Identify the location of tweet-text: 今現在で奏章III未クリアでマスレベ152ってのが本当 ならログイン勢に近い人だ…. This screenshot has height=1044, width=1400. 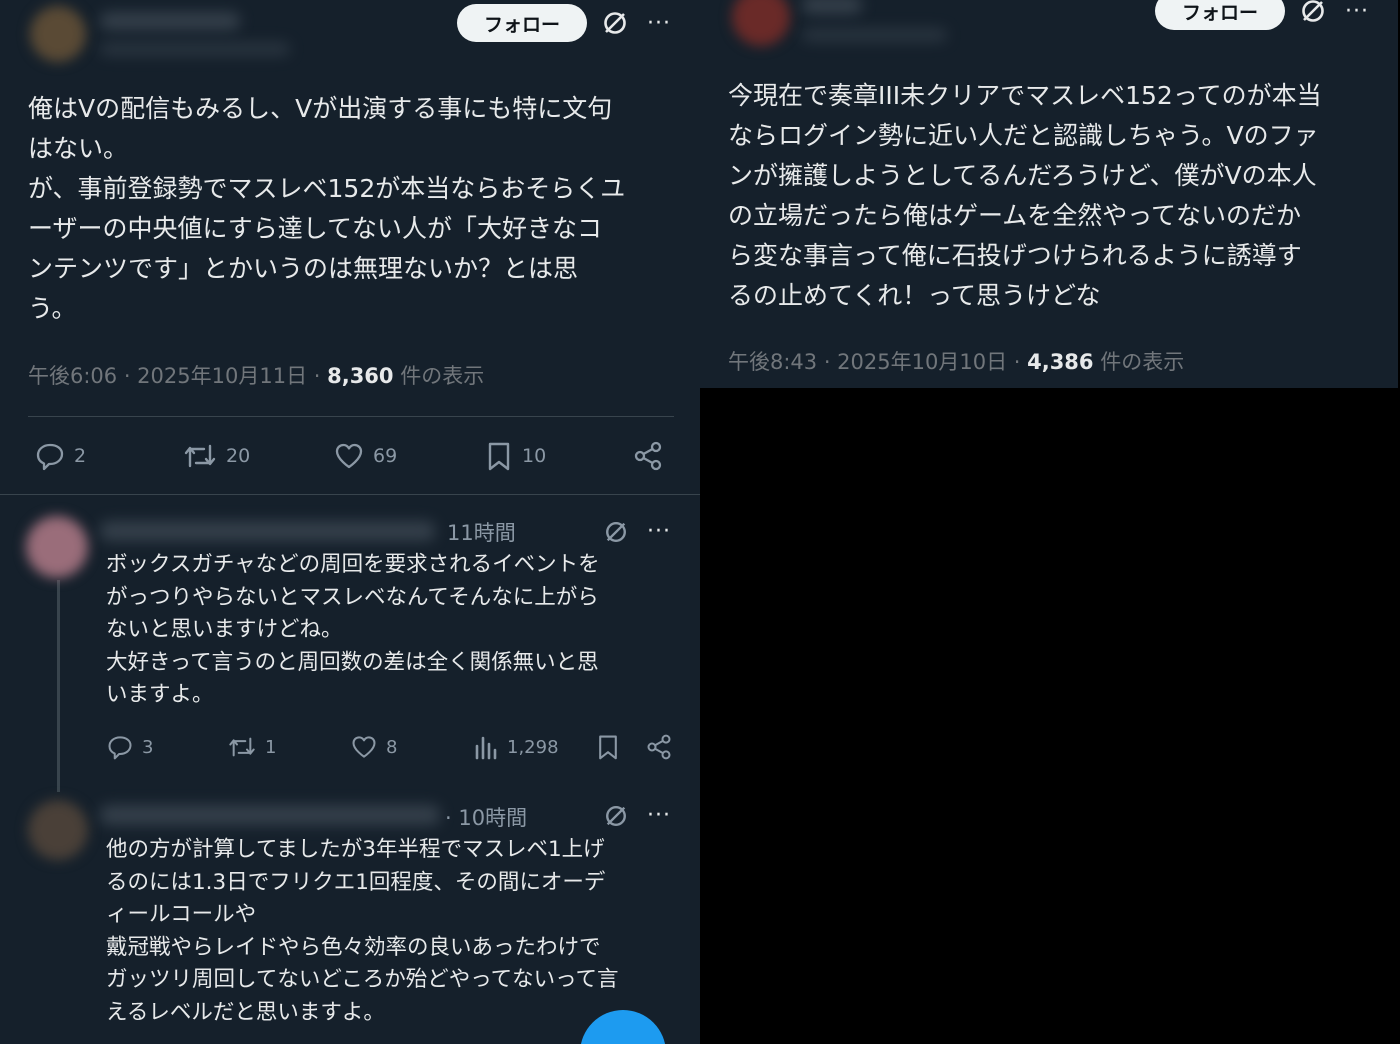
(1025, 195).